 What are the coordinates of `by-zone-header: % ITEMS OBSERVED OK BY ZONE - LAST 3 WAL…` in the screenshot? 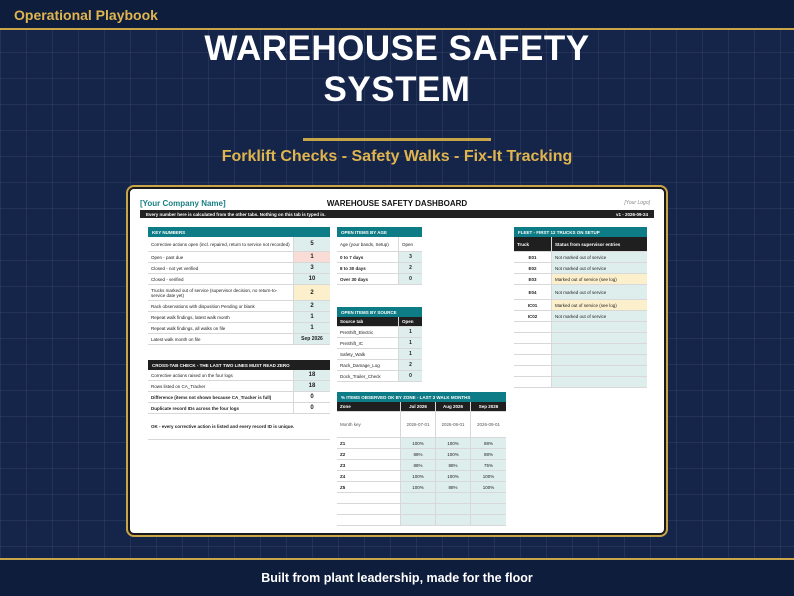 It's located at (421, 397).